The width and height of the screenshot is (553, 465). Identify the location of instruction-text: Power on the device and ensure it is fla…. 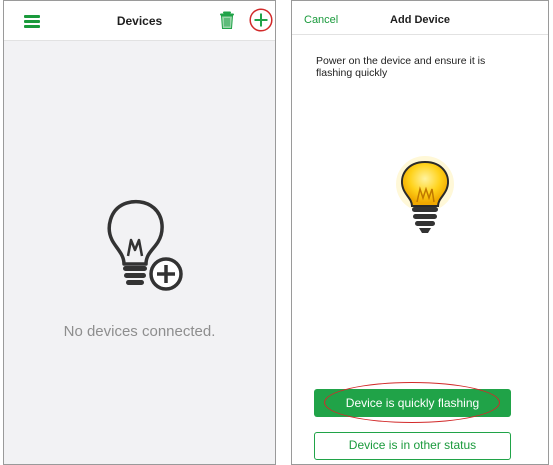
(401, 67).